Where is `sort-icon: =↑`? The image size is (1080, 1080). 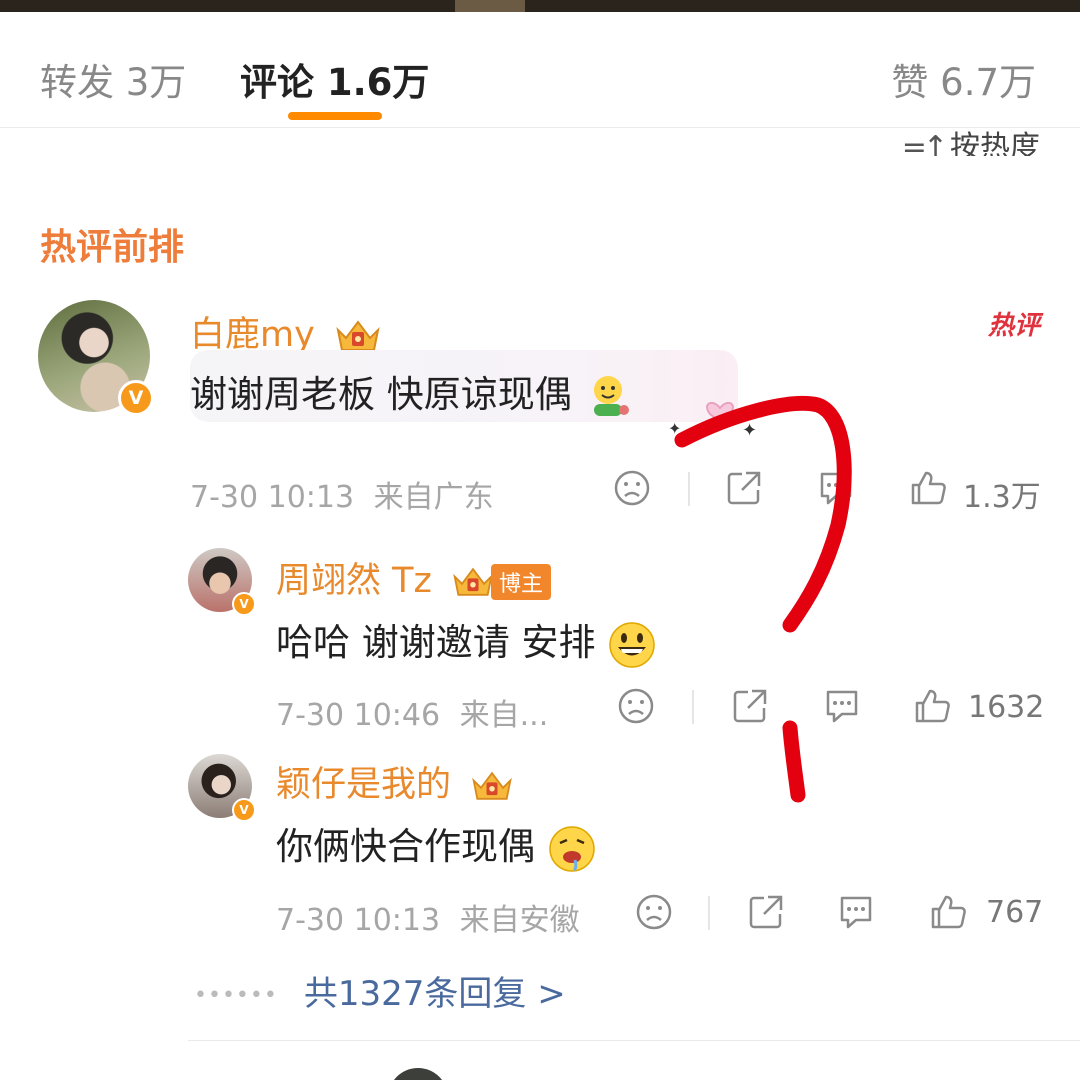
sort-icon: =↑ is located at coordinates (924, 143).